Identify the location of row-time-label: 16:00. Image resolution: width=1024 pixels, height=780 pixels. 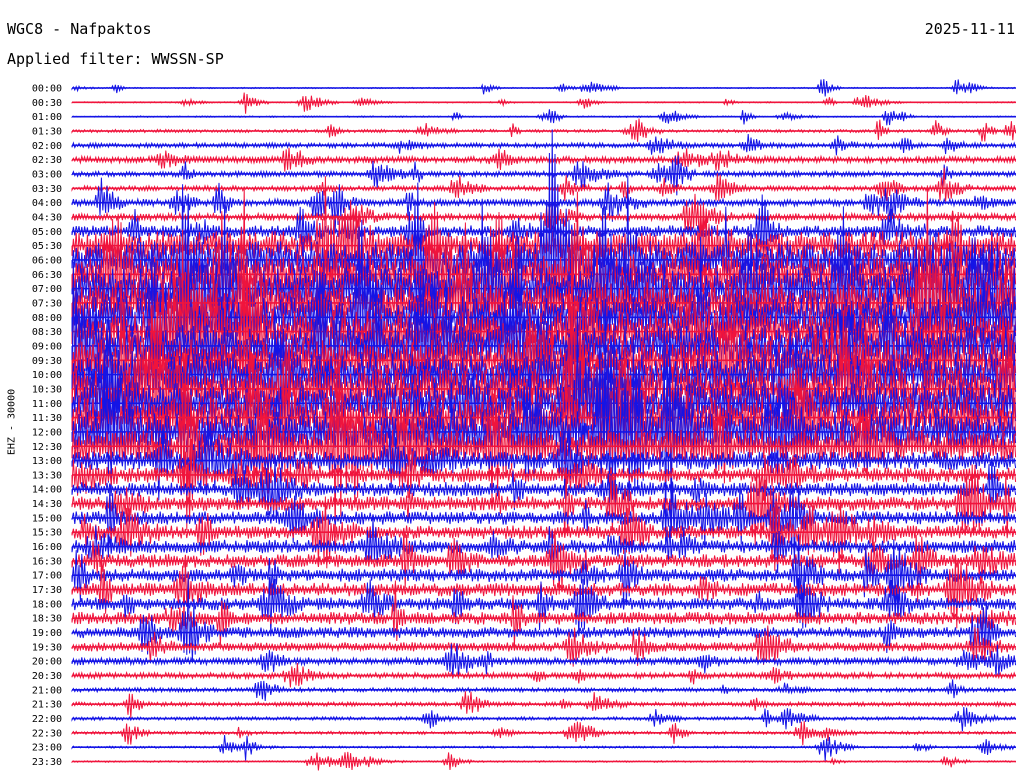
(47, 547).